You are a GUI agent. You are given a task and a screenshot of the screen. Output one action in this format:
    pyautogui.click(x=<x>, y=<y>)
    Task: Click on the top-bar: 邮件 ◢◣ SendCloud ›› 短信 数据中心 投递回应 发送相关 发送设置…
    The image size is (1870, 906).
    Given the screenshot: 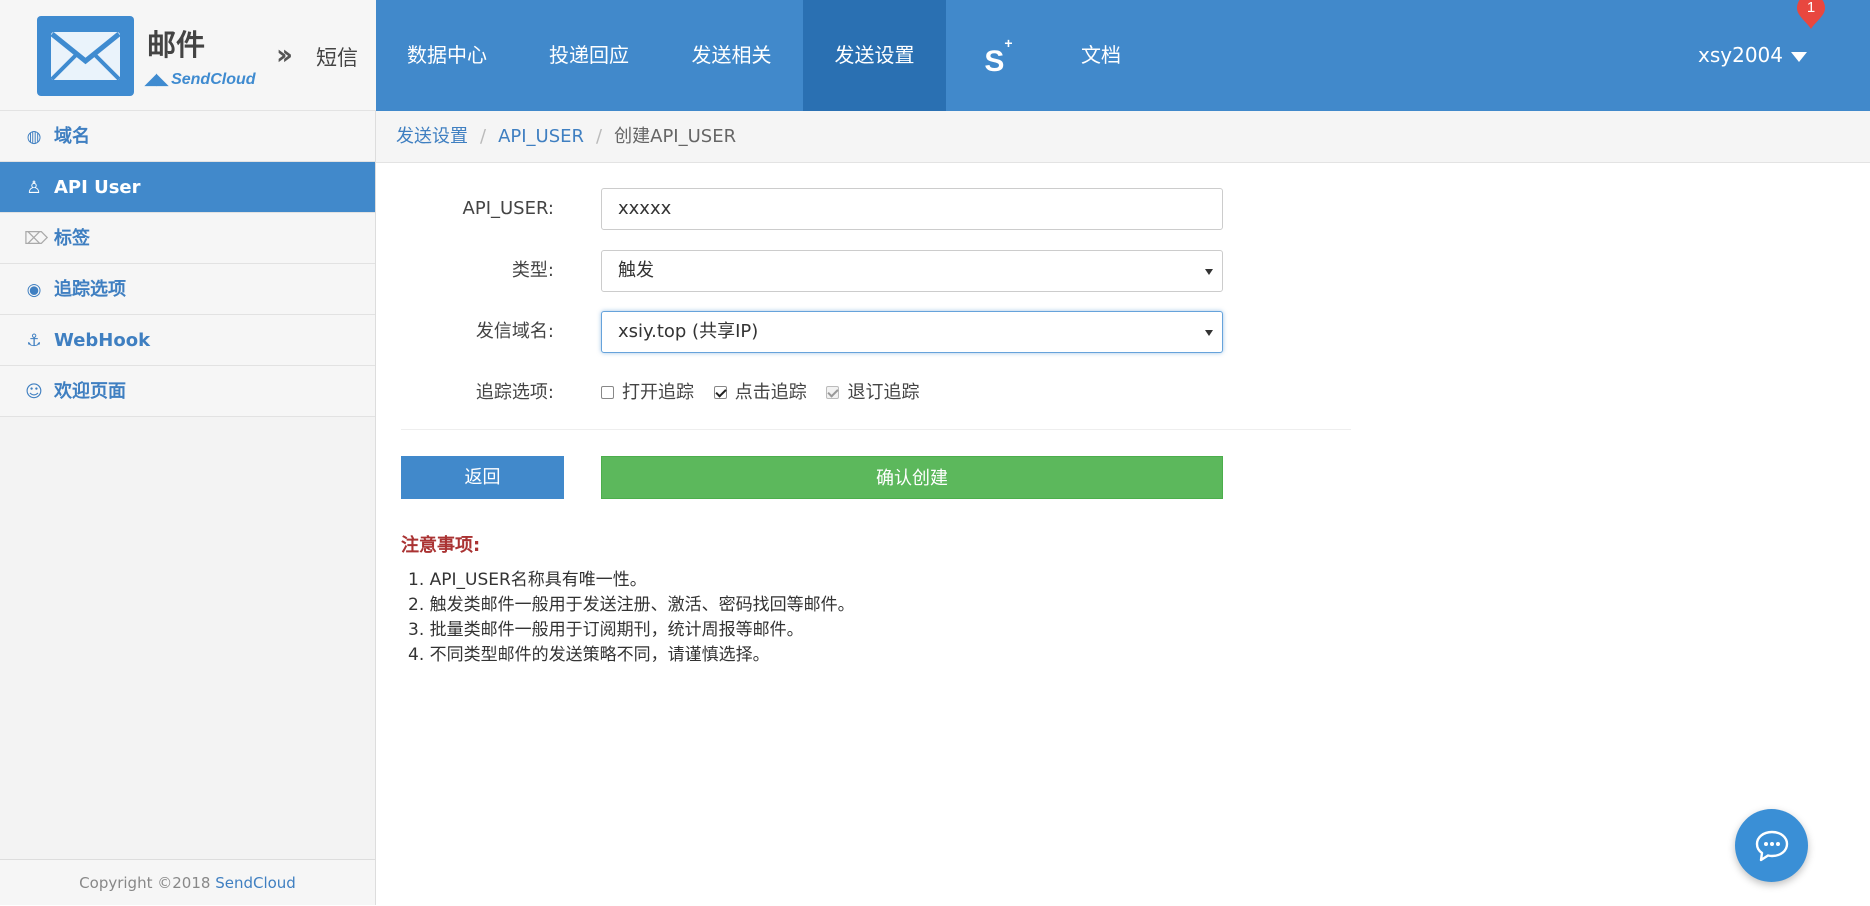 What is the action you would take?
    pyautogui.click(x=935, y=55)
    